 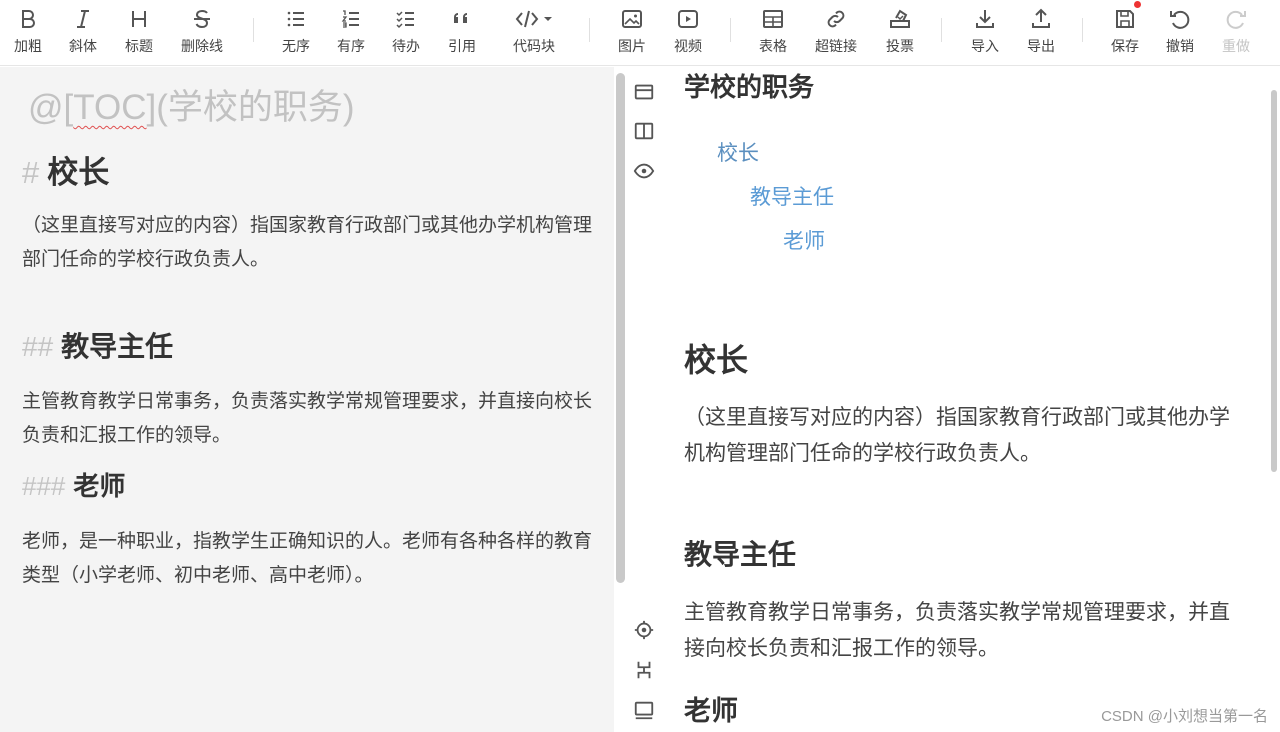 I want to click on editor-h3-text: 老师, so click(x=99, y=486).